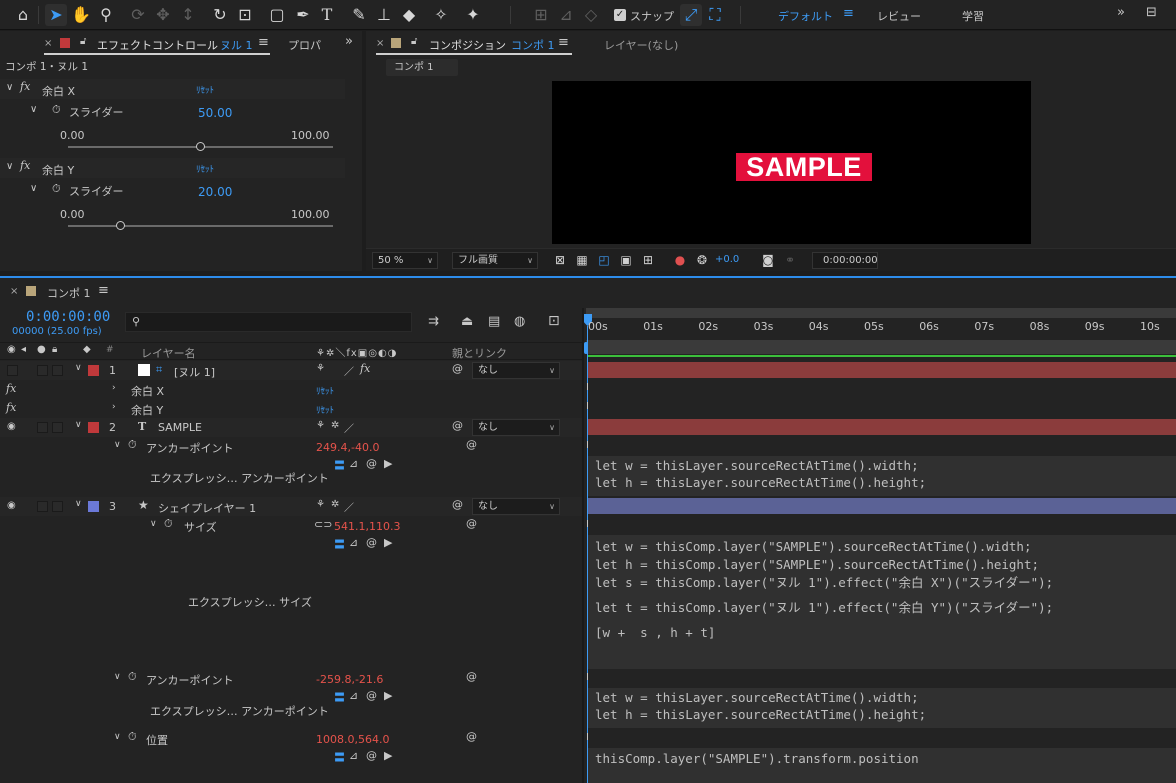 This screenshot has height=783, width=1176. What do you see at coordinates (973, 16) in the screenshot?
I see `workspace-learn: 学習` at bounding box center [973, 16].